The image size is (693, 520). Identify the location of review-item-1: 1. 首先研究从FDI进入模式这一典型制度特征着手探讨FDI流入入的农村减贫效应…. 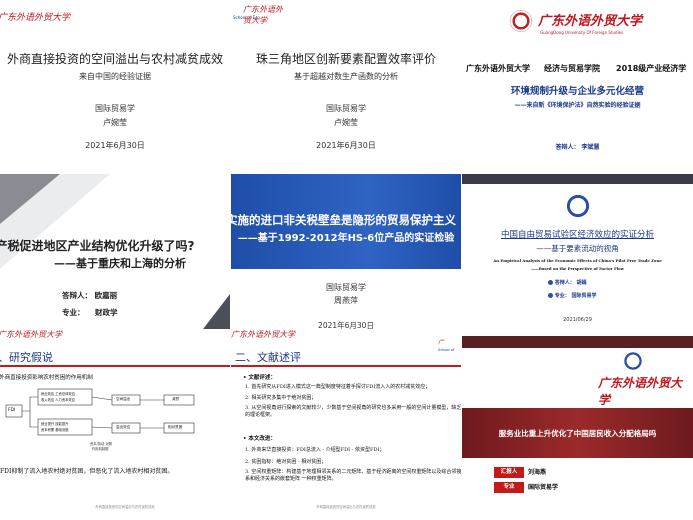
(338, 387).